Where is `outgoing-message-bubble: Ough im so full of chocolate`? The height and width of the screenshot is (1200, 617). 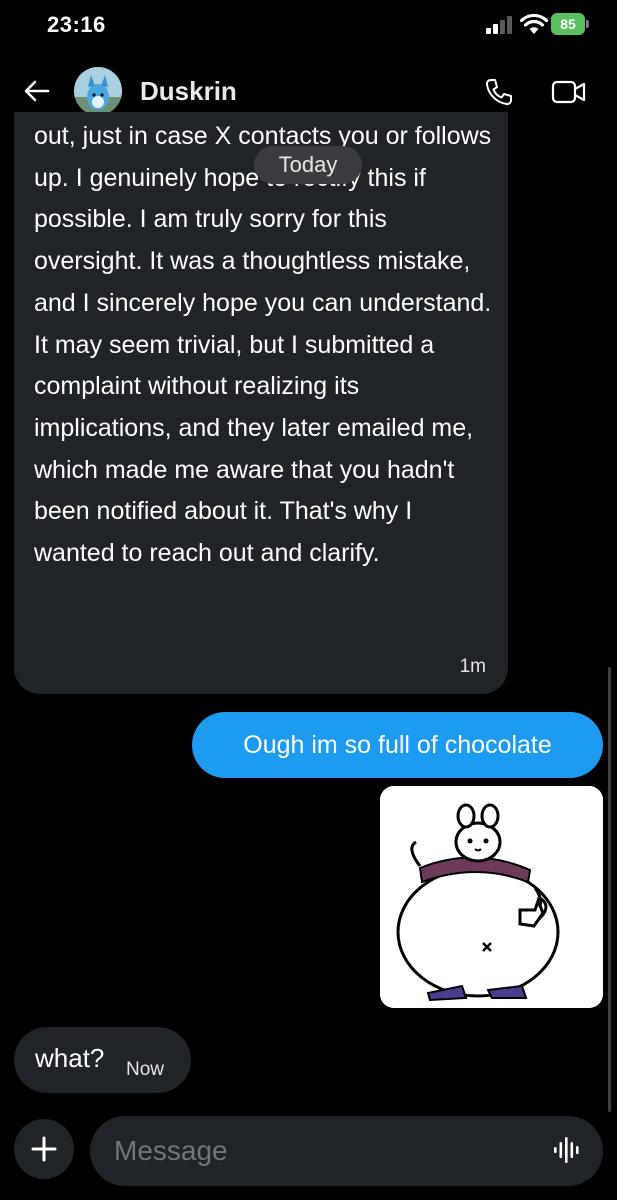
outgoing-message-bubble: Ough im so full of chocolate is located at coordinates (397, 745).